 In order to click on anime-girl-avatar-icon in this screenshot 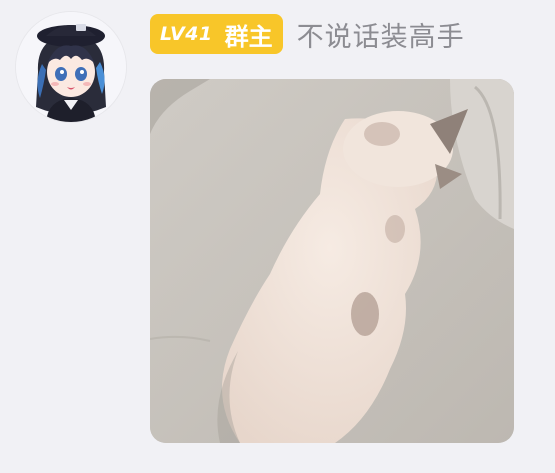, I will do `click(71, 67)`.